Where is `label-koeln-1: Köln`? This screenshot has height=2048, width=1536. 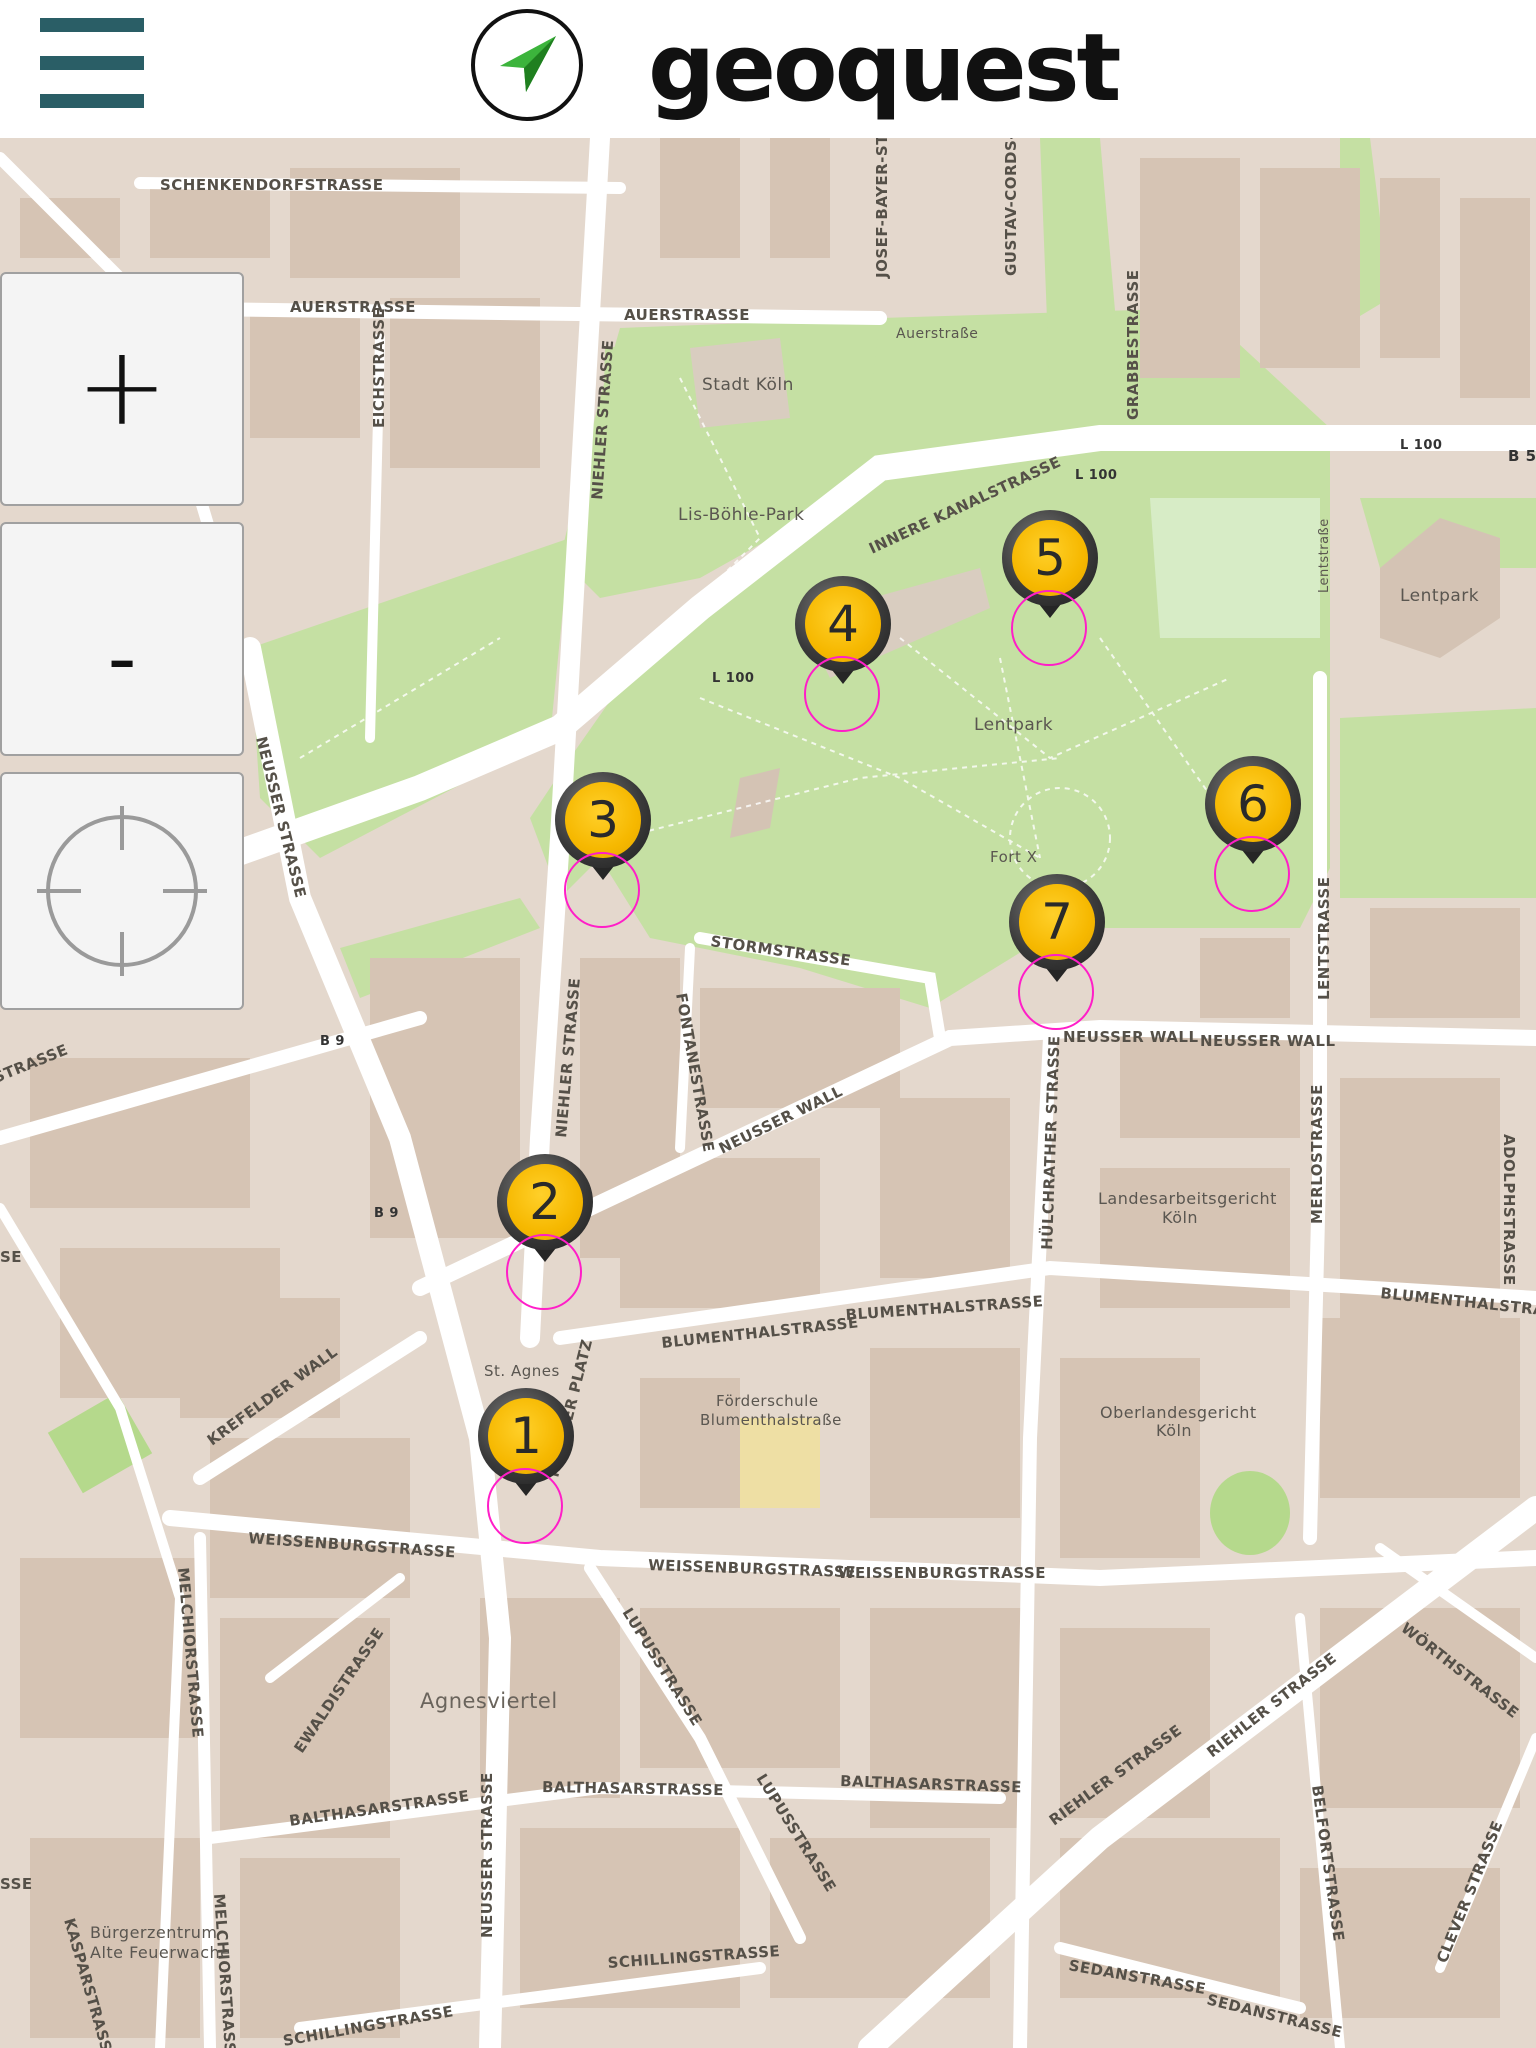
label-koeln-1: Köln is located at coordinates (1180, 1217).